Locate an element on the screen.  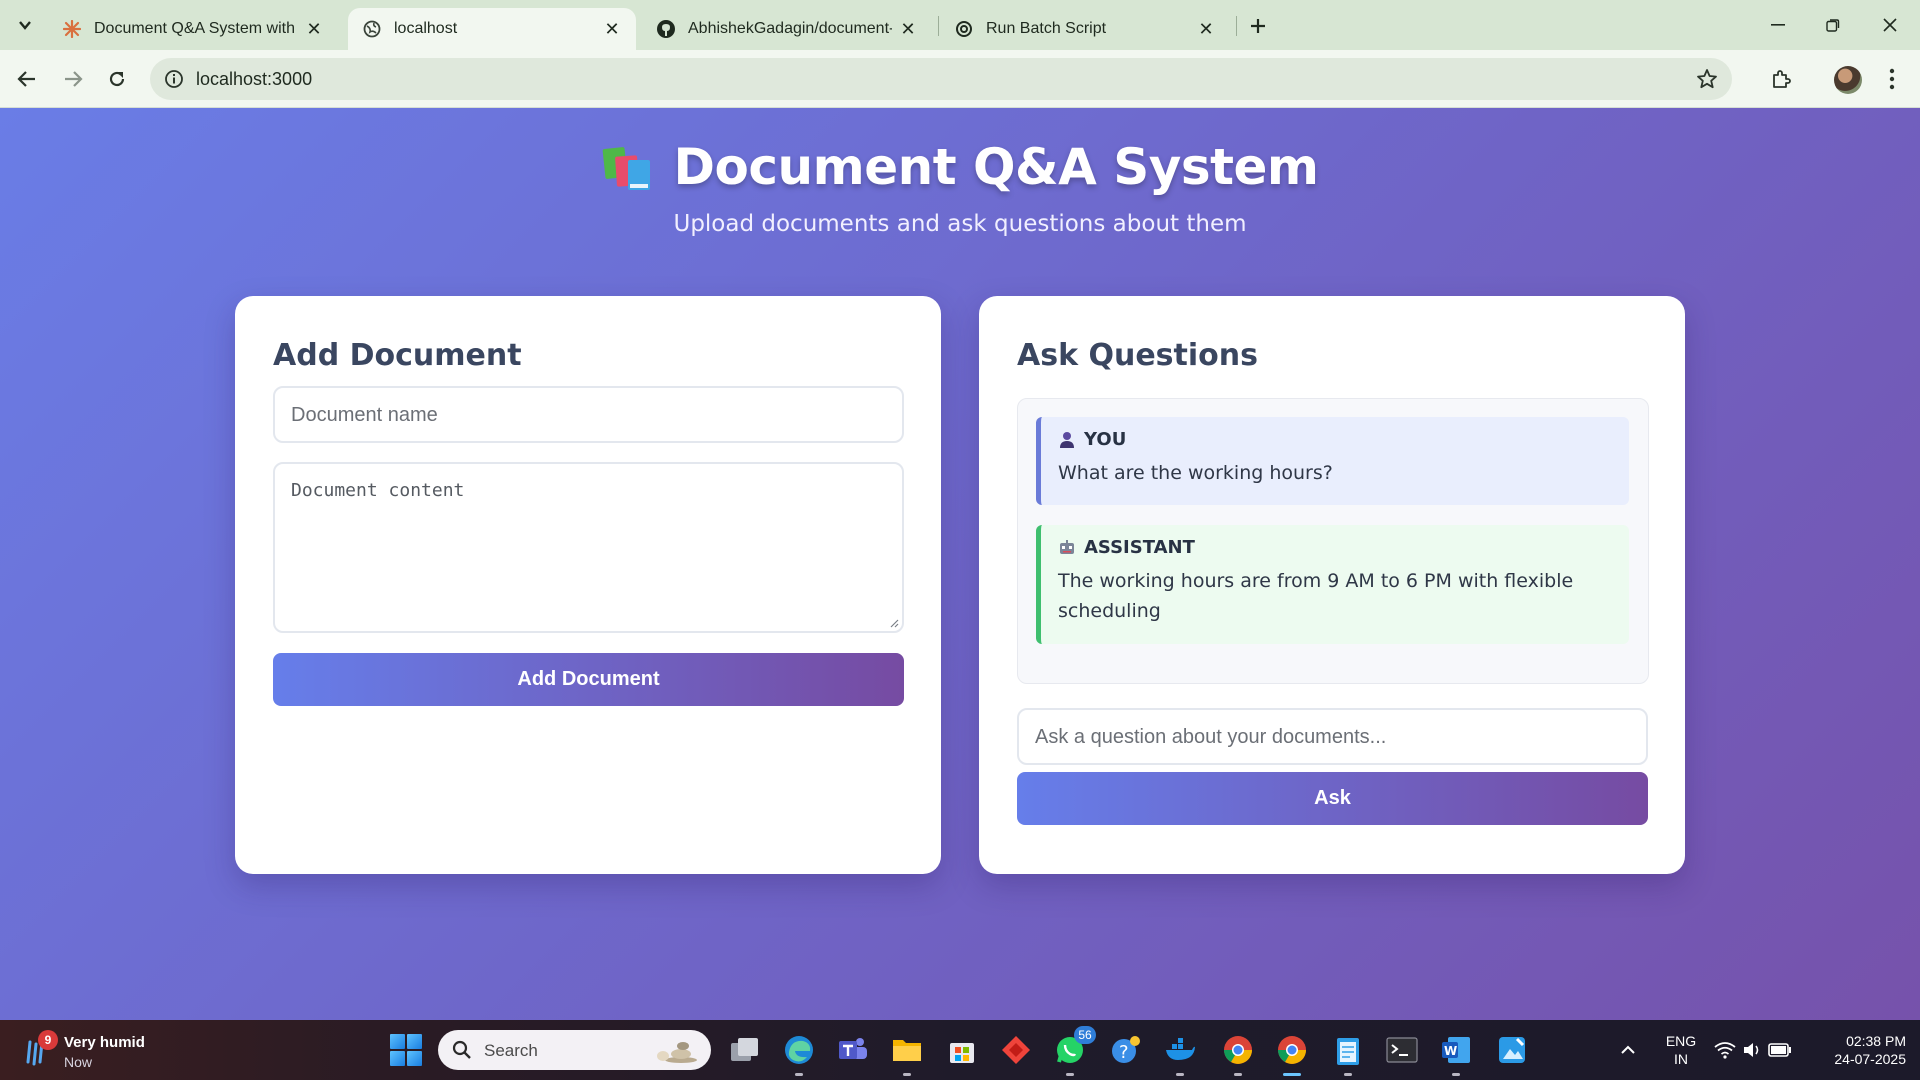
tab-localhost: localhost ✕ is located at coordinates (492, 29).